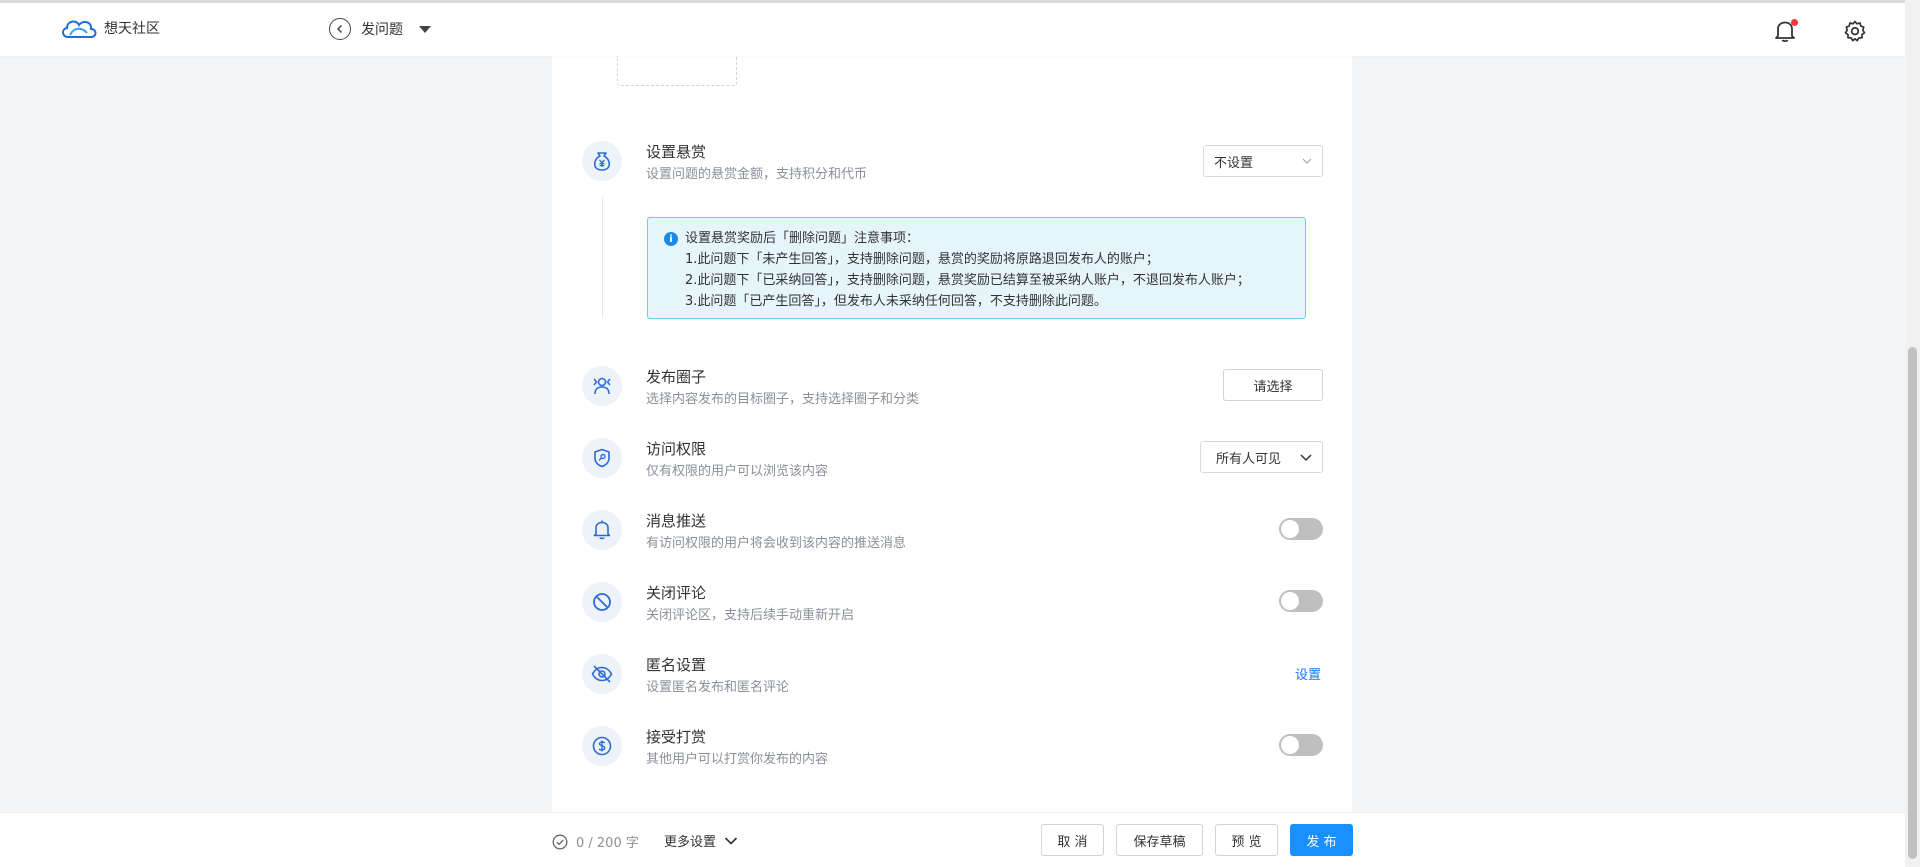  I want to click on anonymous-settings-link: 设置, so click(1308, 673).